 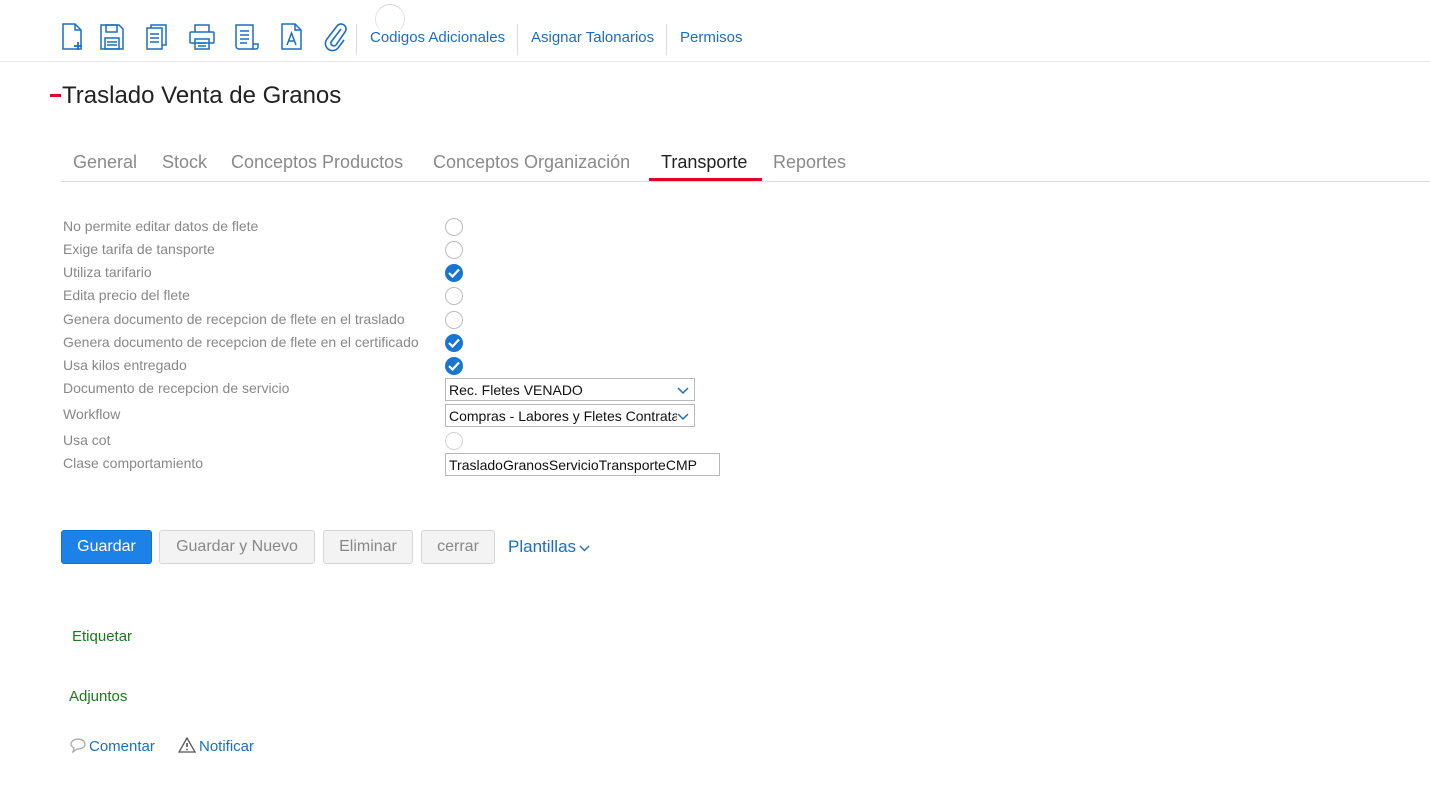 What do you see at coordinates (161, 226) in the screenshot?
I see `field-label: No permite editar datos de flete` at bounding box center [161, 226].